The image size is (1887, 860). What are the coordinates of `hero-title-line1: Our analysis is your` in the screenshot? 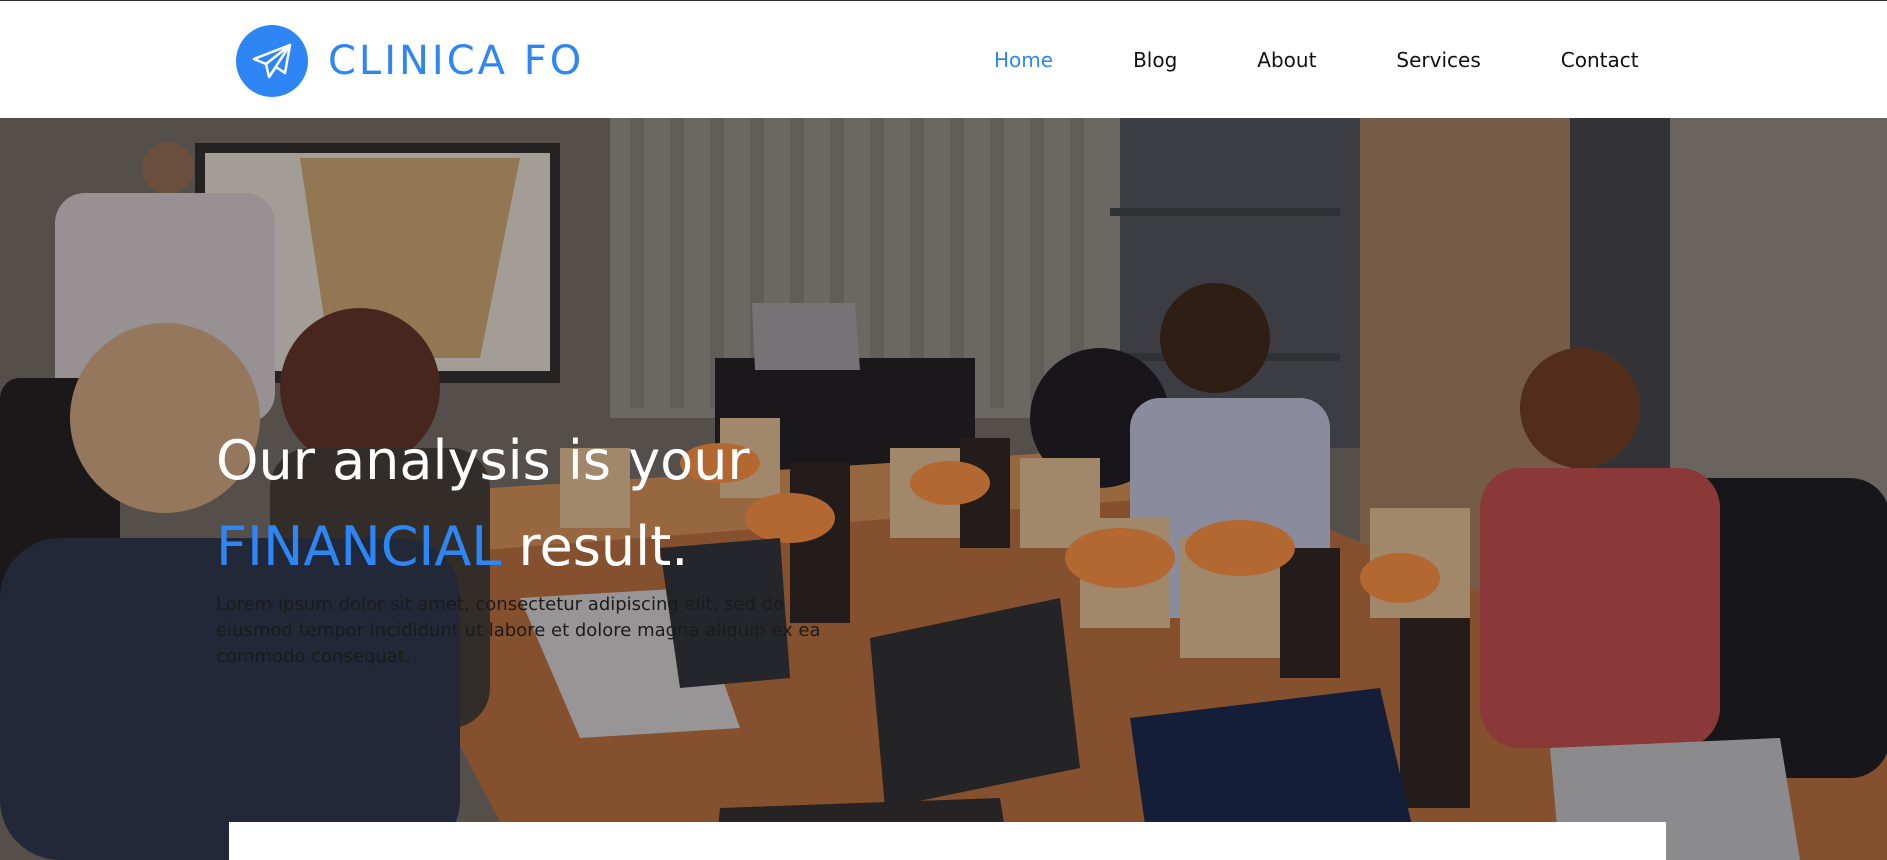 It's located at (483, 460).